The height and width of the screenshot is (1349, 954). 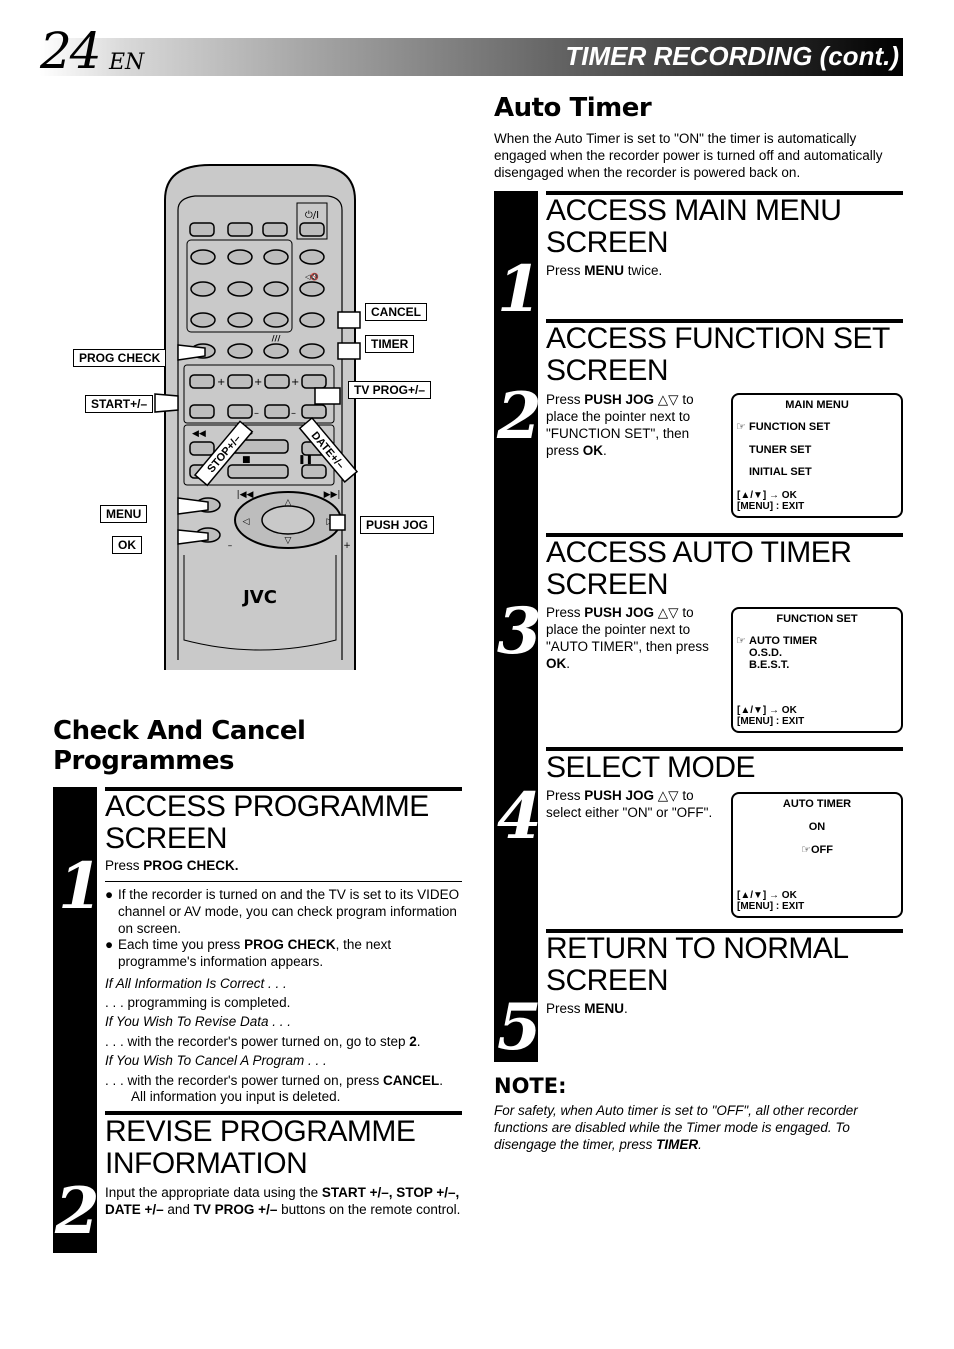 I want to click on note-heading: NOTE:, so click(x=530, y=1086).